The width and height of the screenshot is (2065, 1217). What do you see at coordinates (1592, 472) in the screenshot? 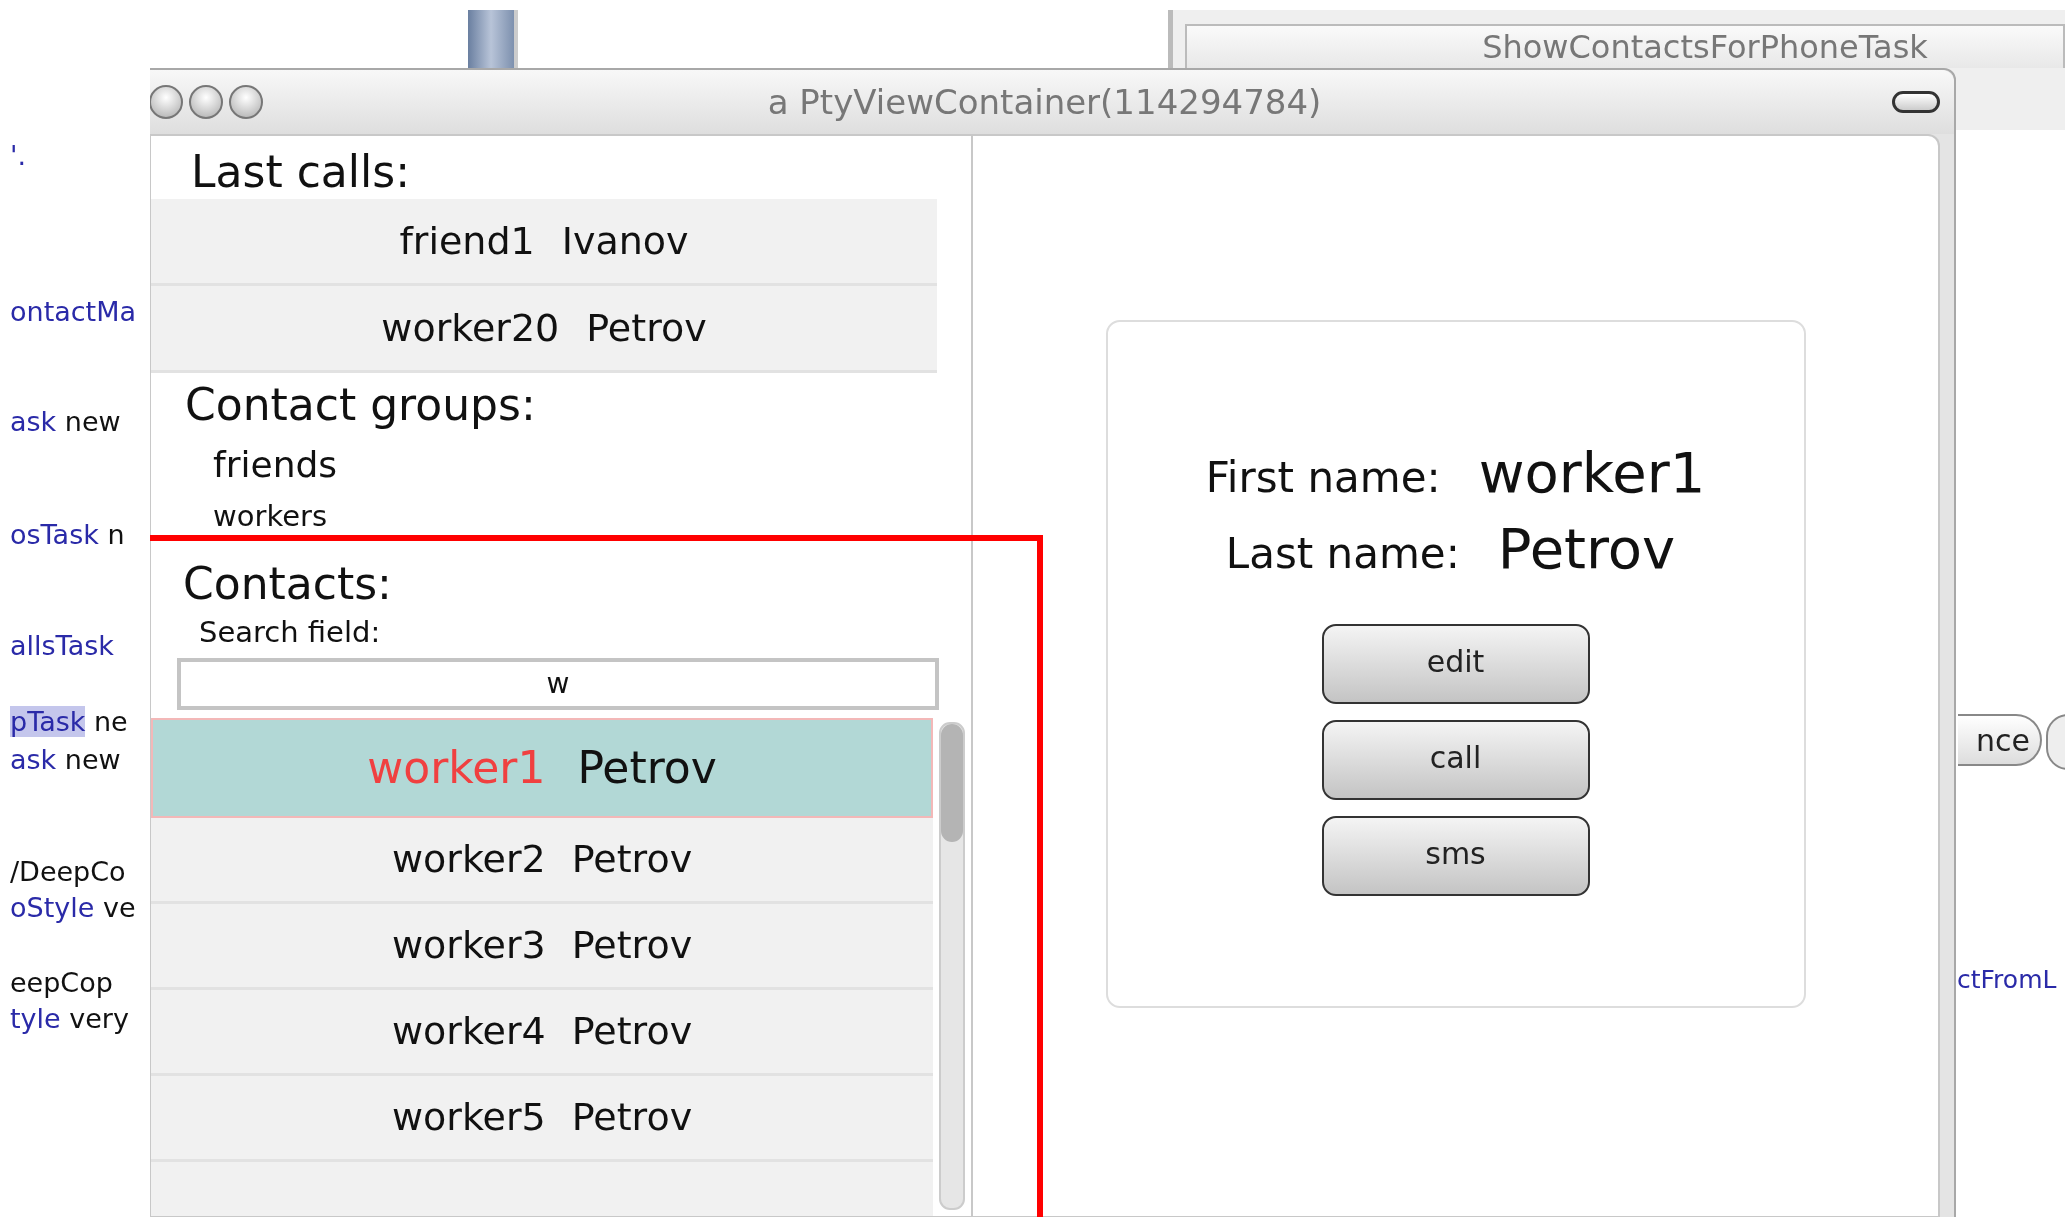
I see `field-value: worker1` at bounding box center [1592, 472].